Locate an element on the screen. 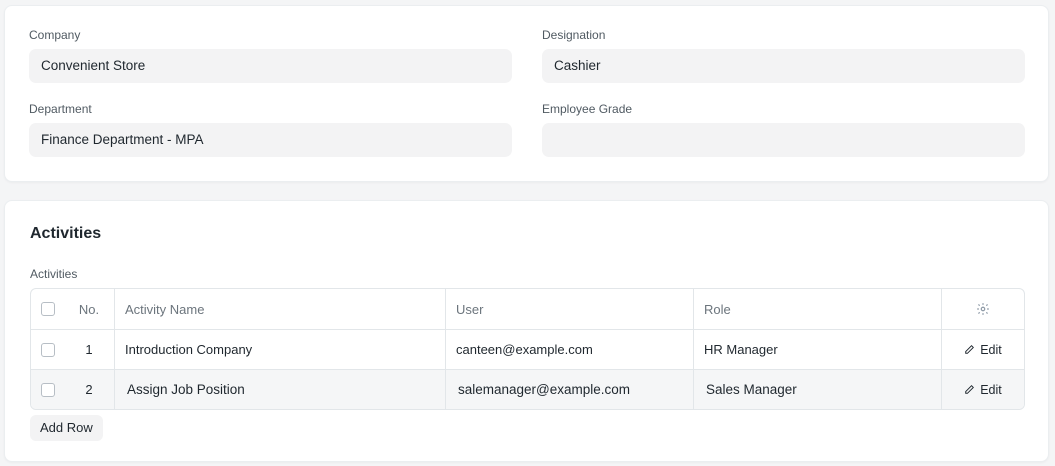 Image resolution: width=1055 pixels, height=466 pixels. column-header-user: User is located at coordinates (569, 309).